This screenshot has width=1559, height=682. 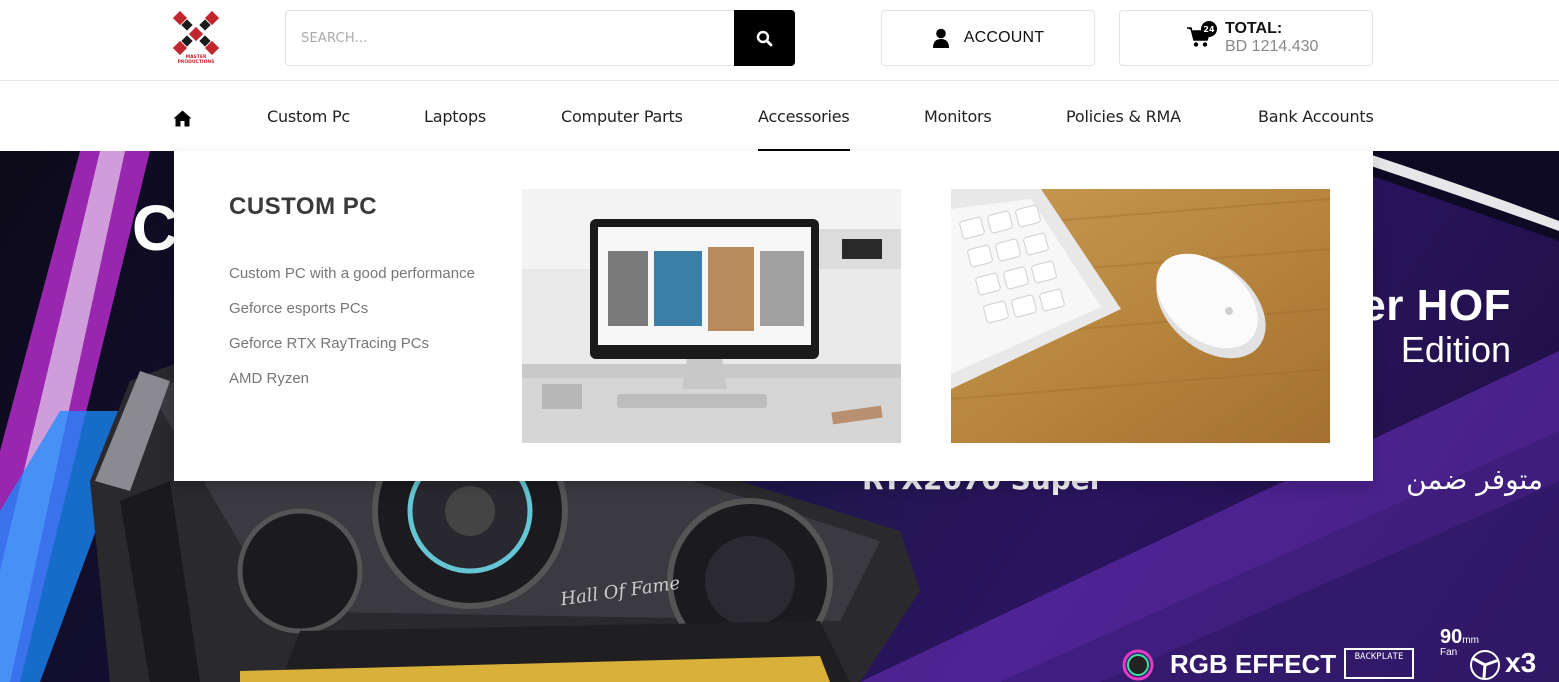 I want to click on site-logo: MASTER PRODUCTIONS, so click(x=196, y=39).